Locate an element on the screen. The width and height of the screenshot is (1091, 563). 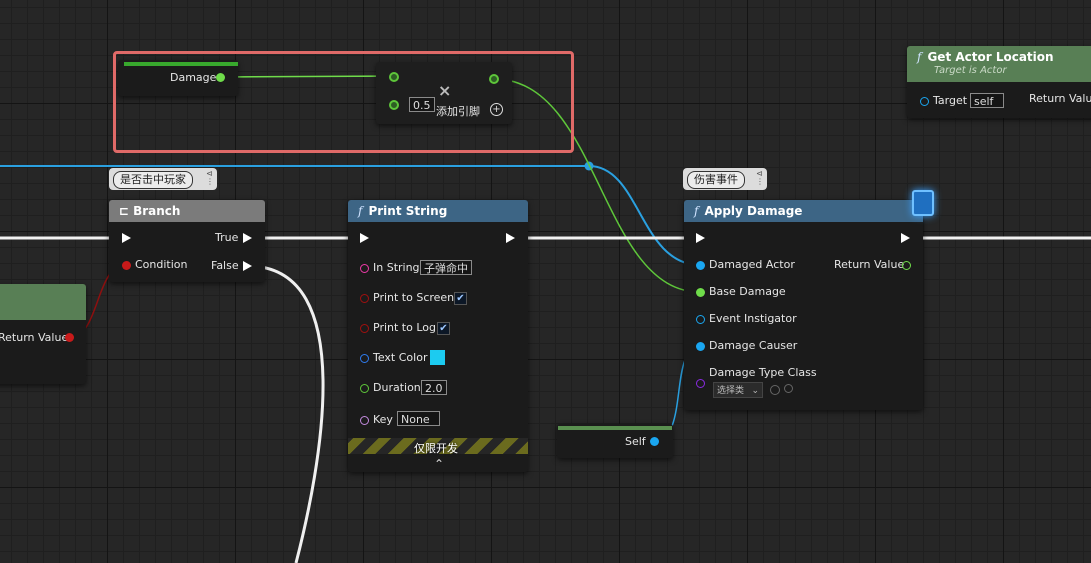
apply-comment-bubble: 伤害事件 ⊲ ⋮ is located at coordinates (725, 179).